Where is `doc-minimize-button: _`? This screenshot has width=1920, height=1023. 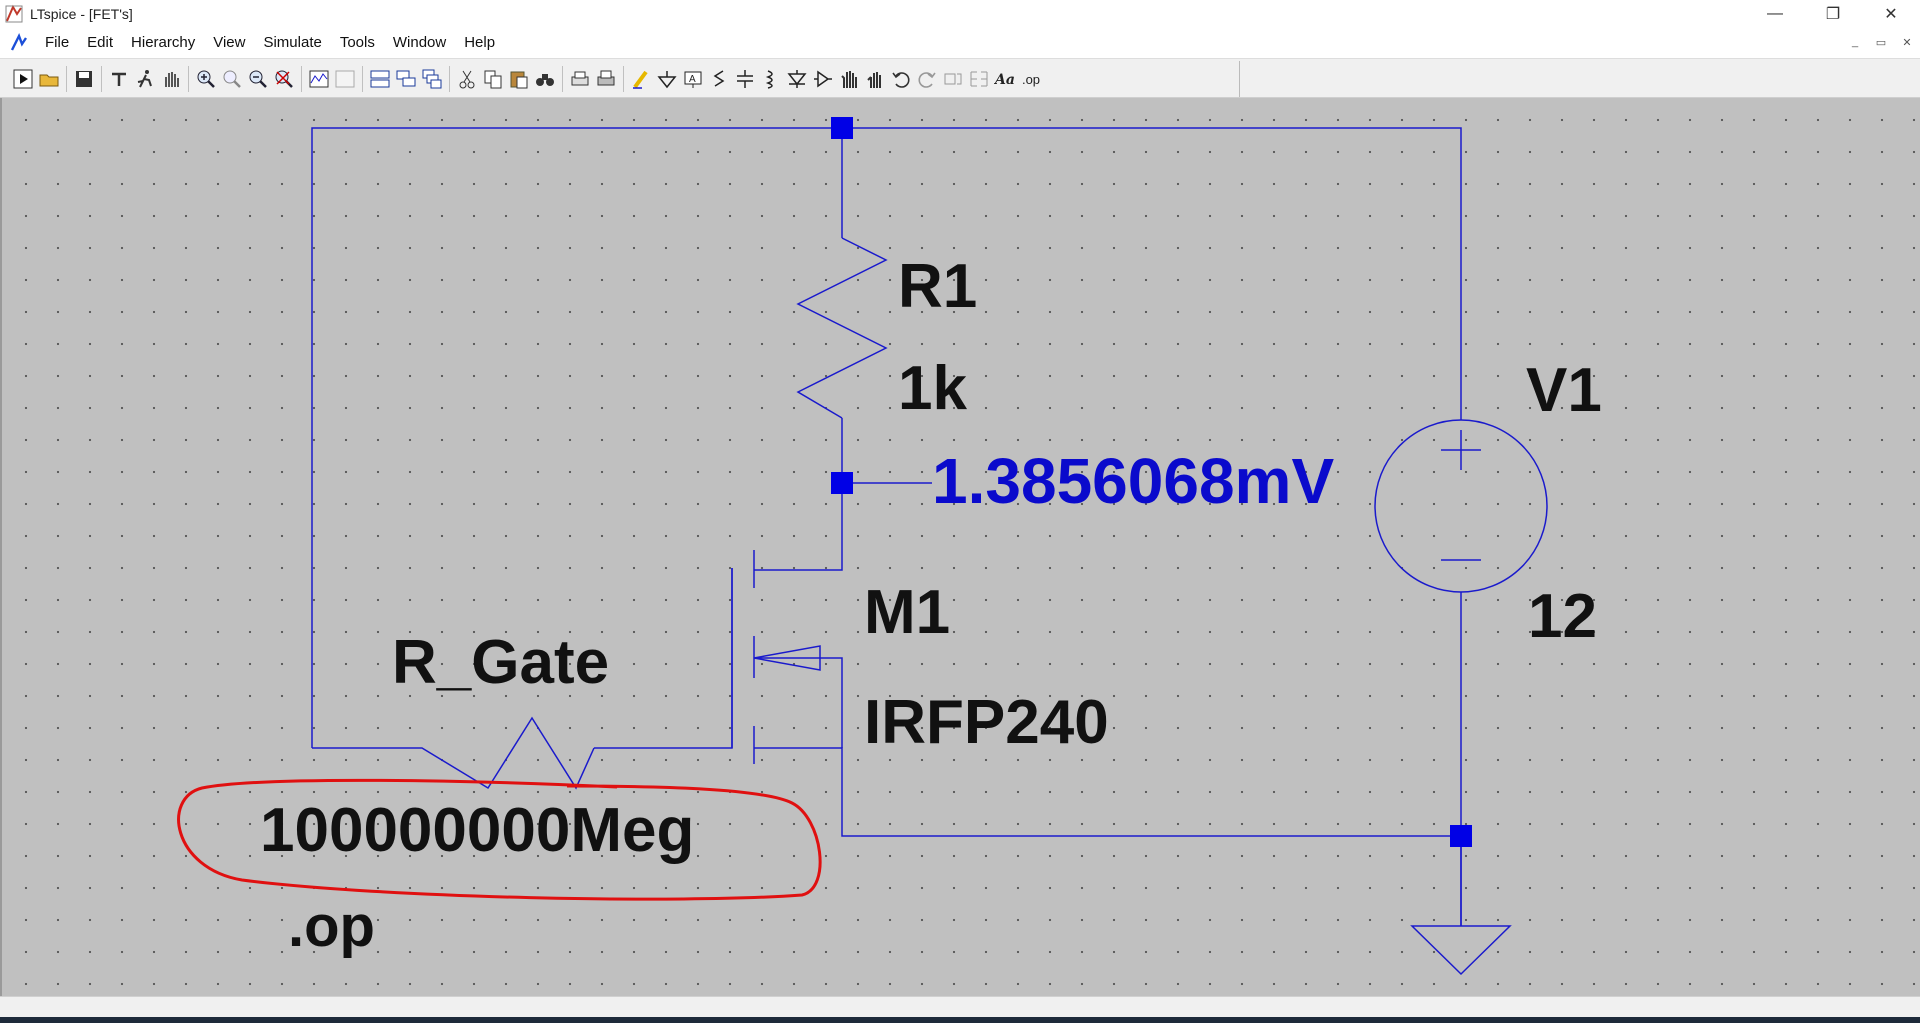
doc-minimize-button: _ is located at coordinates (1855, 42).